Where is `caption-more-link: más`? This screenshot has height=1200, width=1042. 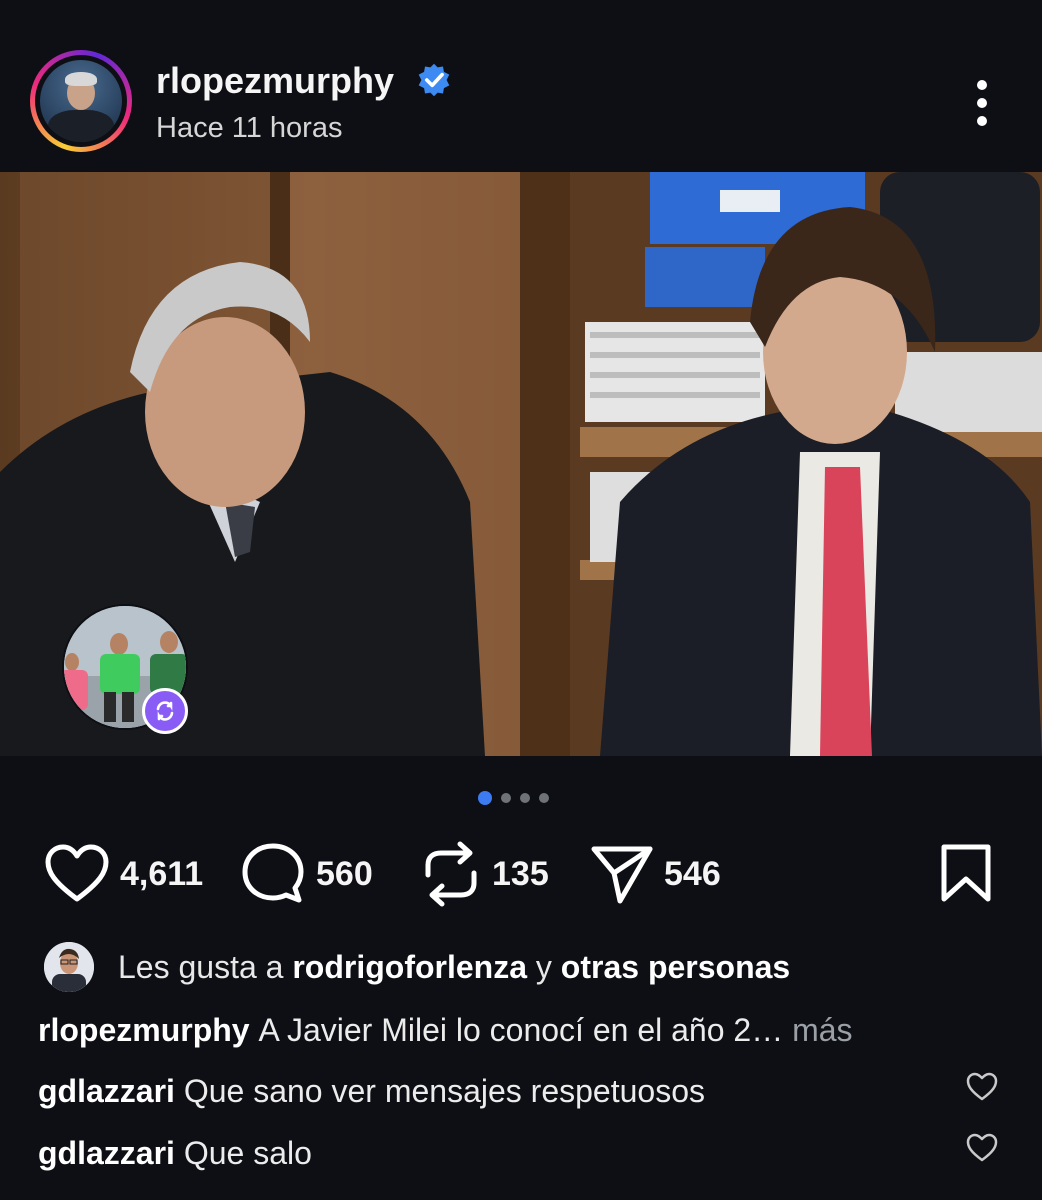
caption-more-link: más is located at coordinates (822, 1030).